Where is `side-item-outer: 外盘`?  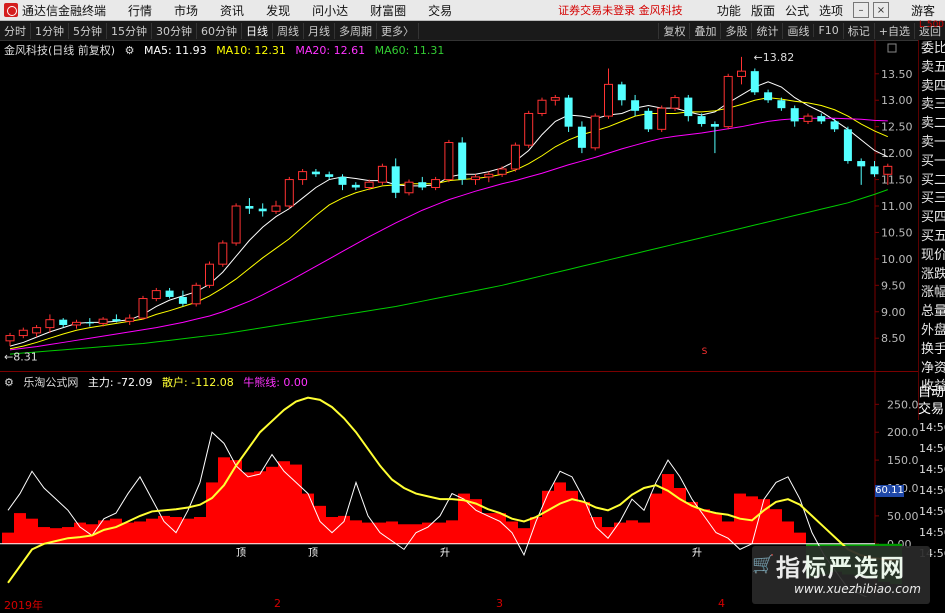 side-item-outer: 外盘 is located at coordinates (932, 331).